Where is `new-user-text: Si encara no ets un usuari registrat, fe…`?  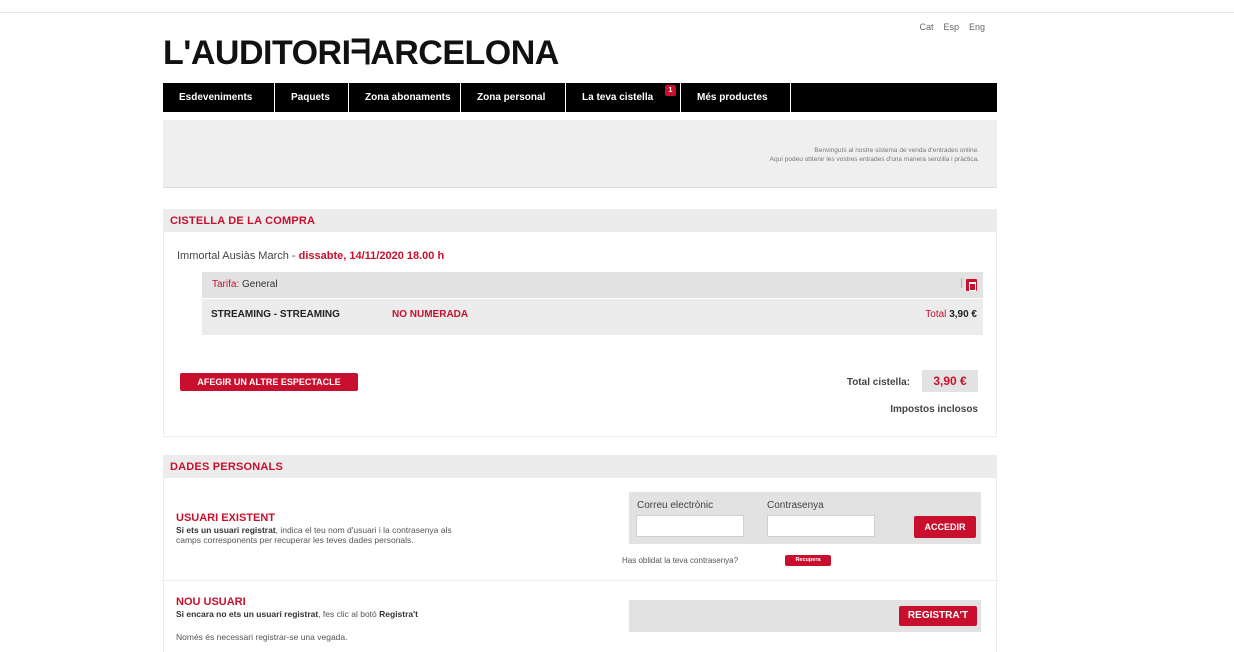
new-user-text: Si encara no ets un usuari registrat, fe… is located at coordinates (297, 614).